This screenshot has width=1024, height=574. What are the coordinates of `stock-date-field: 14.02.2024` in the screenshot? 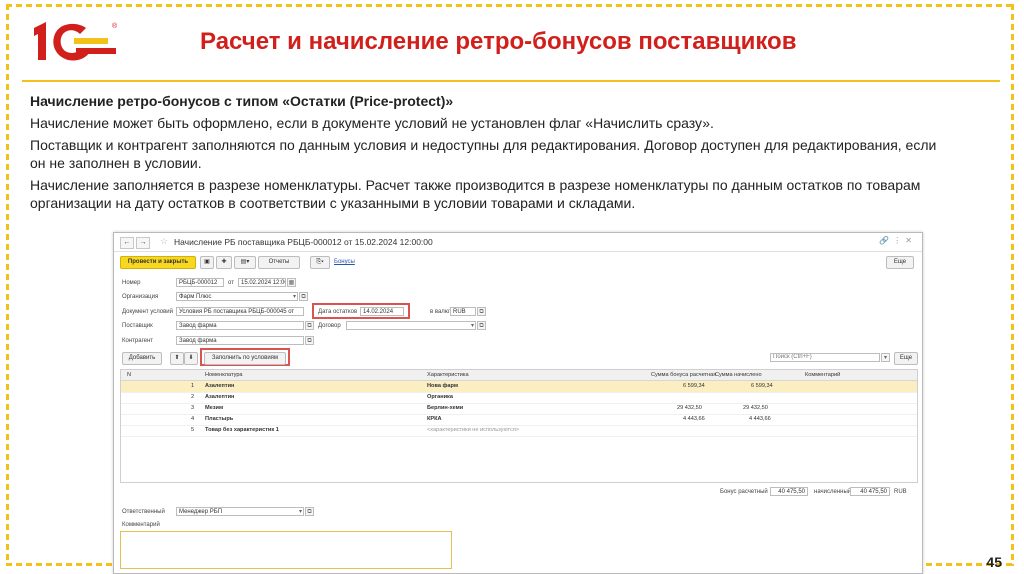 It's located at (382, 311).